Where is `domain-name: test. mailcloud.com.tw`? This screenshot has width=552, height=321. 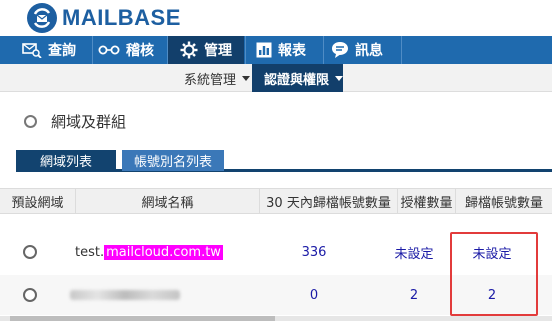
domain-name: test. mailcloud.com.tw is located at coordinates (149, 252).